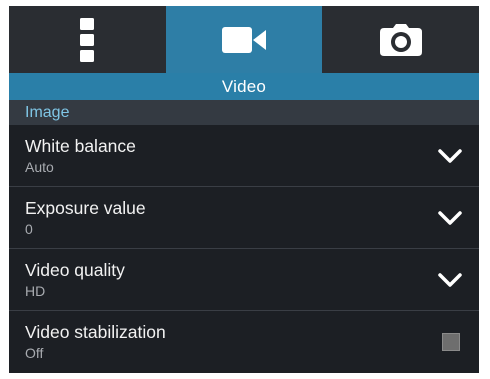 The width and height of the screenshot is (490, 379). I want to click on section-title: Video, so click(244, 86).